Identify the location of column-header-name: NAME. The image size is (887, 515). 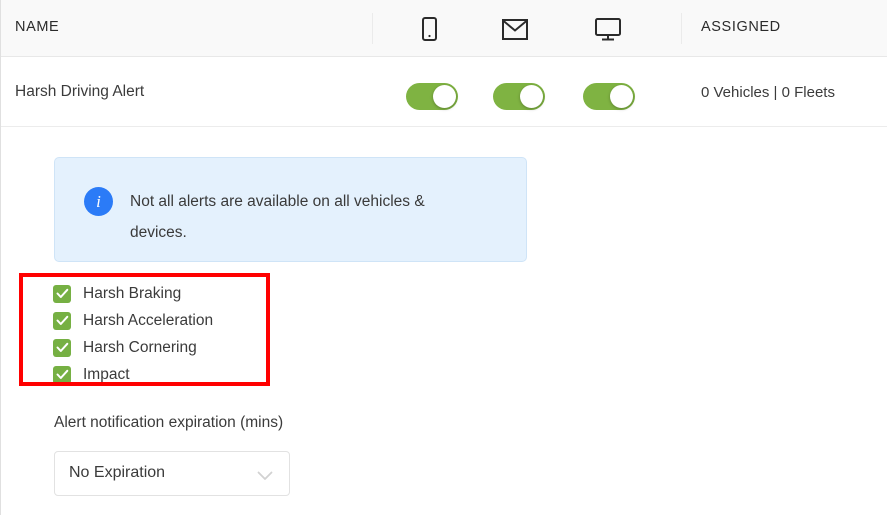
(37, 27).